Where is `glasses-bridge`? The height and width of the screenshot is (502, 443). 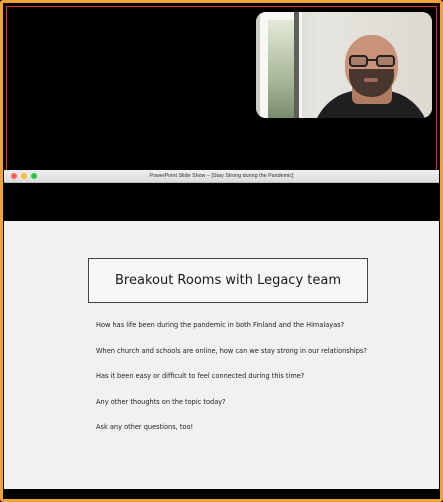
glasses-bridge is located at coordinates (372, 60).